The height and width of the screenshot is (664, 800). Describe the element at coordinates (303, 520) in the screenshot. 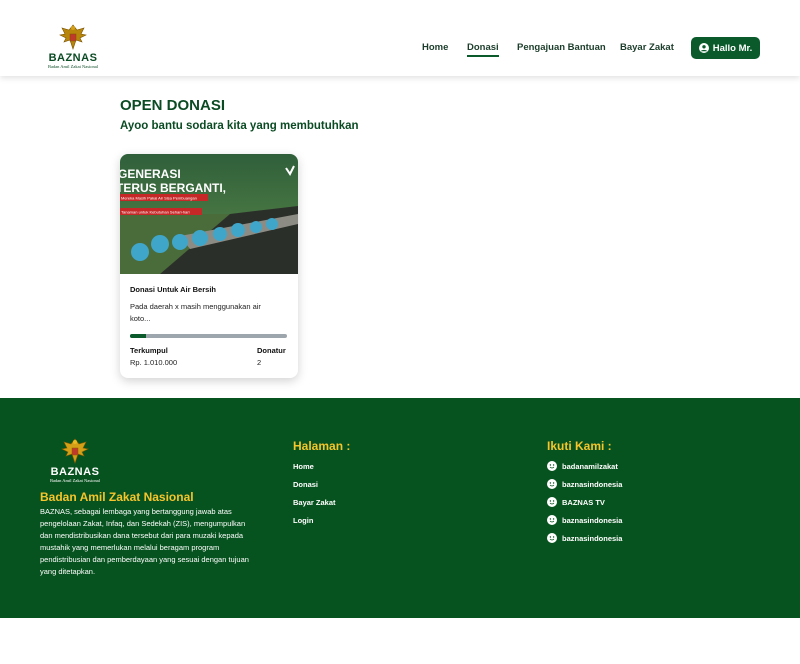

I see `footer-link-login: Login` at that location.